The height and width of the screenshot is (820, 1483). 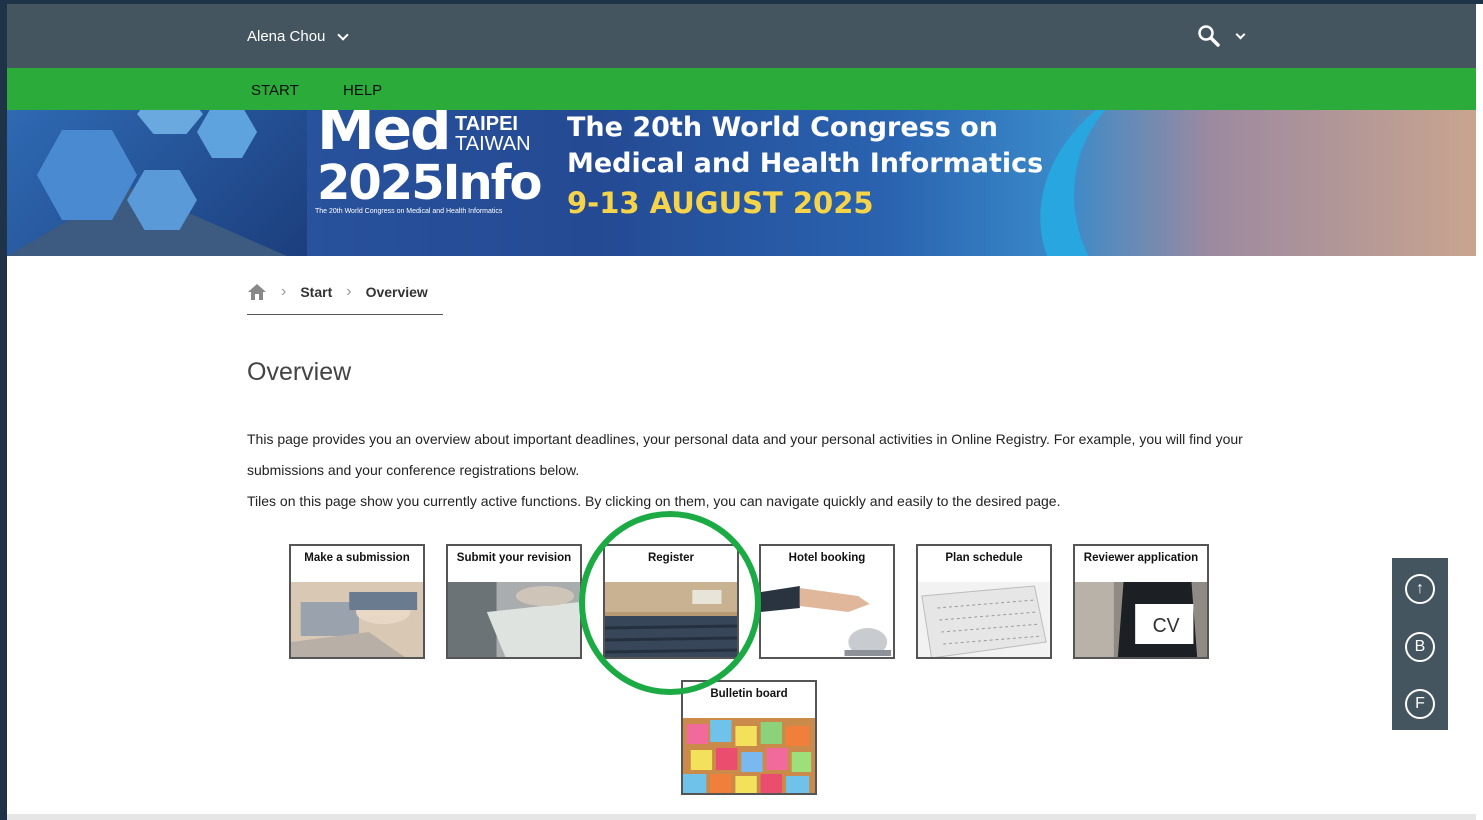 I want to click on banner-swoosh, so click(x=1197, y=183).